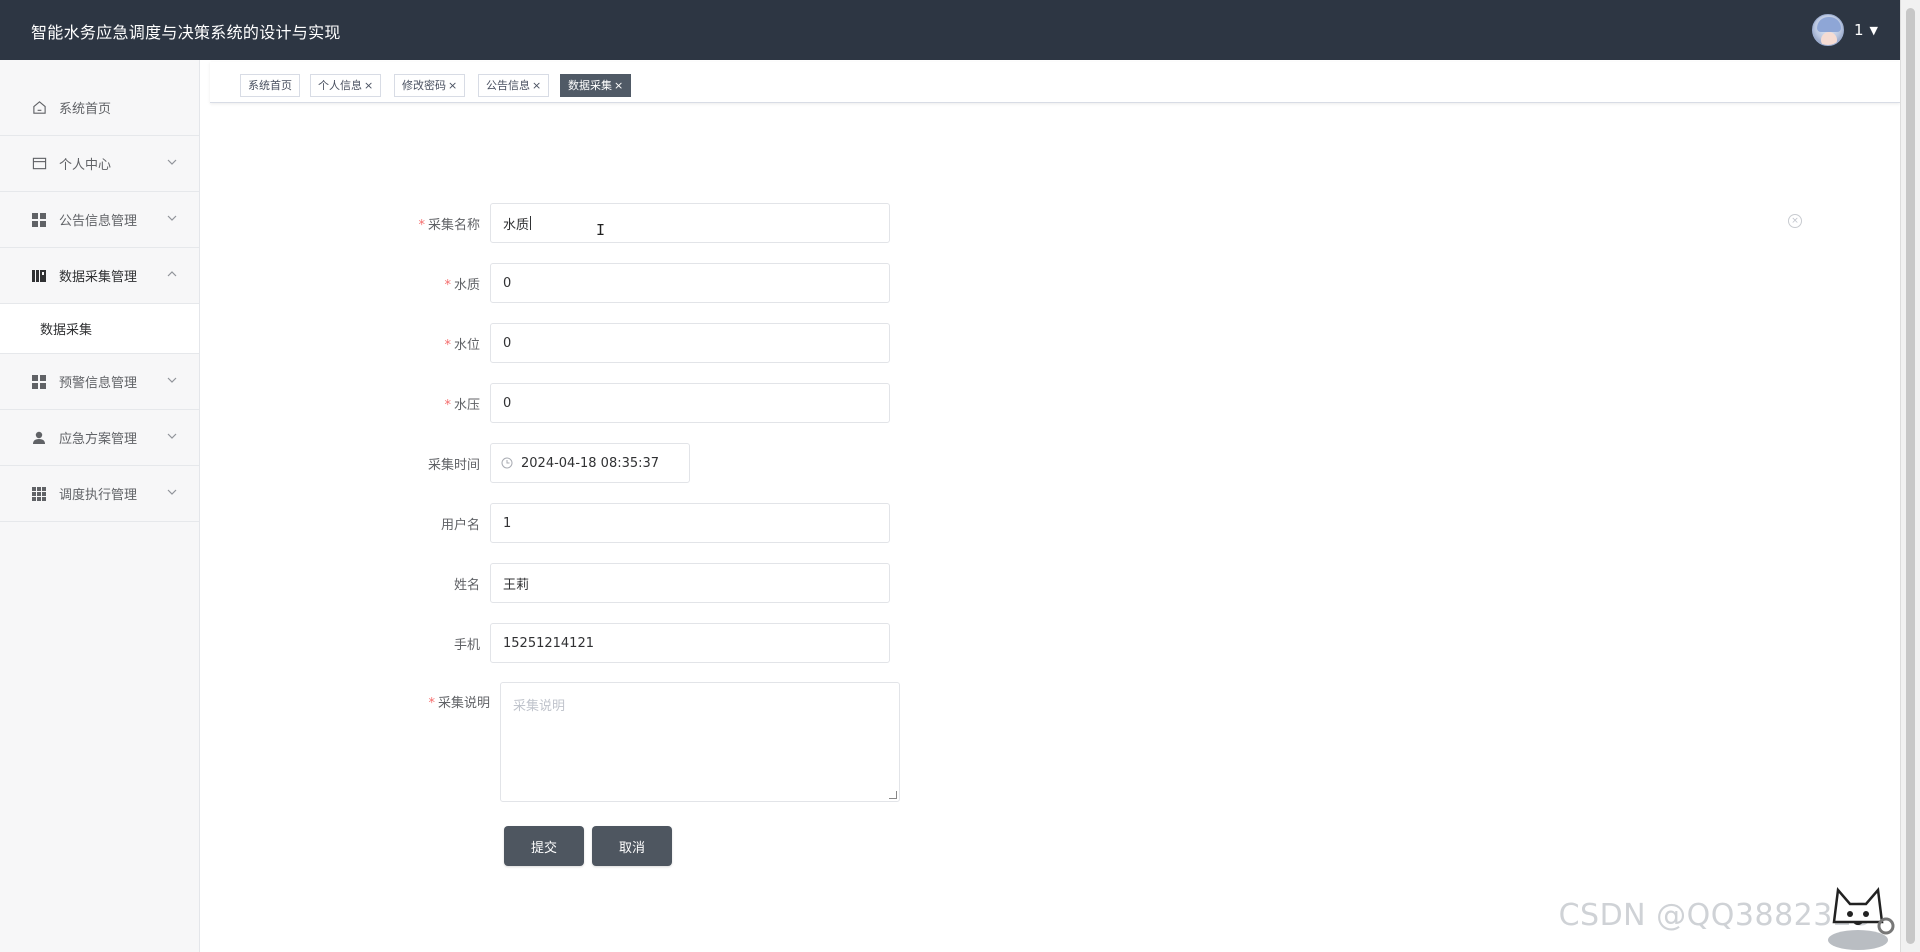  I want to click on apps-icon, so click(39, 494).